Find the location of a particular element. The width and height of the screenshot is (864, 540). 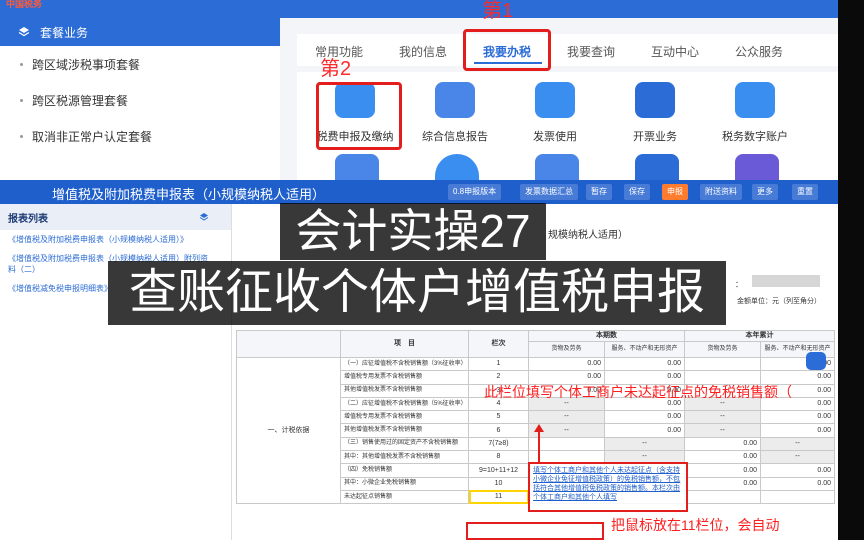

portal-top-bar: 中国税务 is located at coordinates (419, 9).